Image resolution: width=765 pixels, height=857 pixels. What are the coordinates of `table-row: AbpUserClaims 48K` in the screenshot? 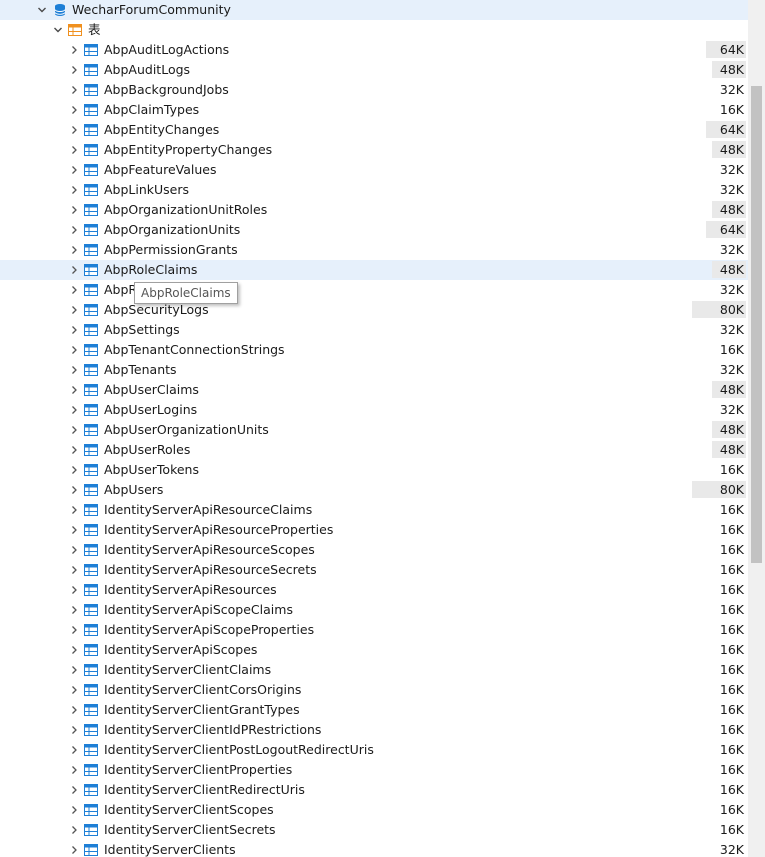 It's located at (374, 390).